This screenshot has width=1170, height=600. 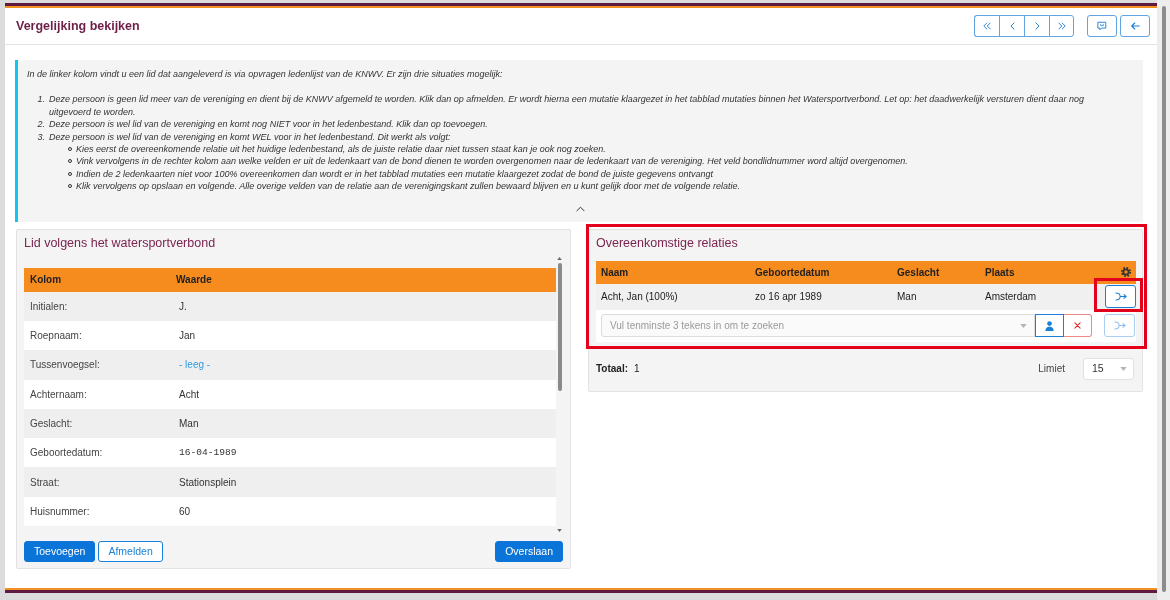 What do you see at coordinates (41, 137) in the screenshot?
I see `list-number: 3.` at bounding box center [41, 137].